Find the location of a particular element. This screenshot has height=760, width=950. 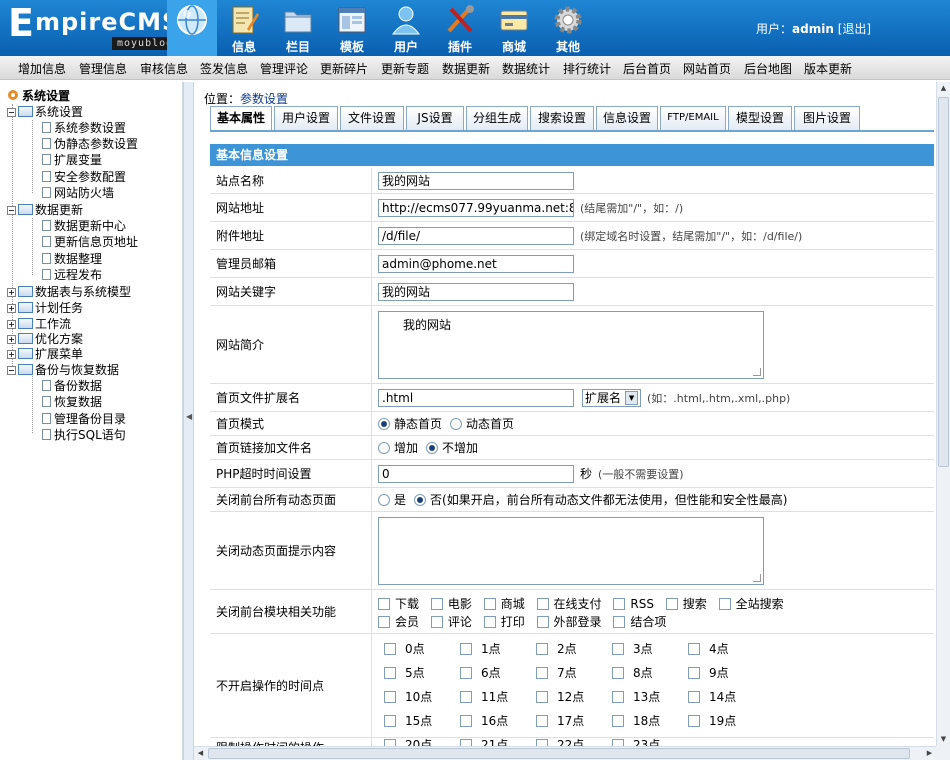

close-tip-textarea is located at coordinates (571, 550).